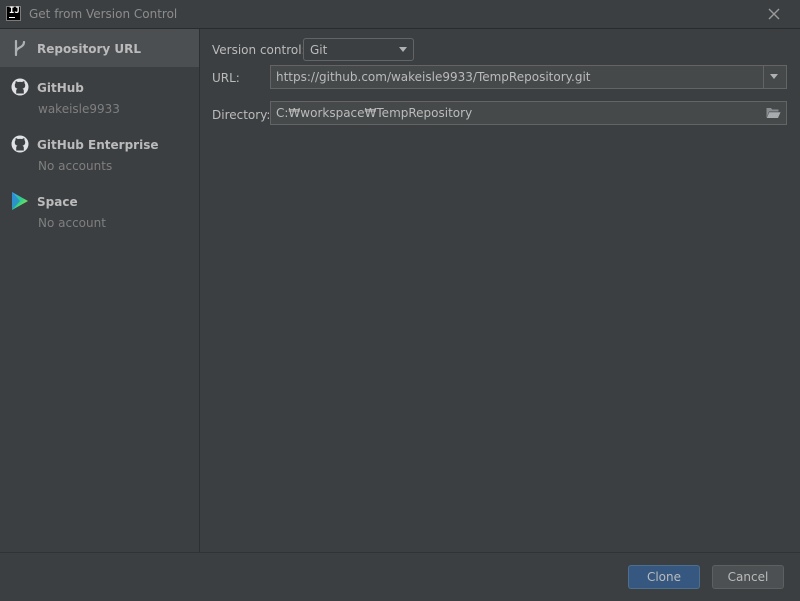 The image size is (800, 601). What do you see at coordinates (748, 577) in the screenshot?
I see `cancel-button: Cancel` at bounding box center [748, 577].